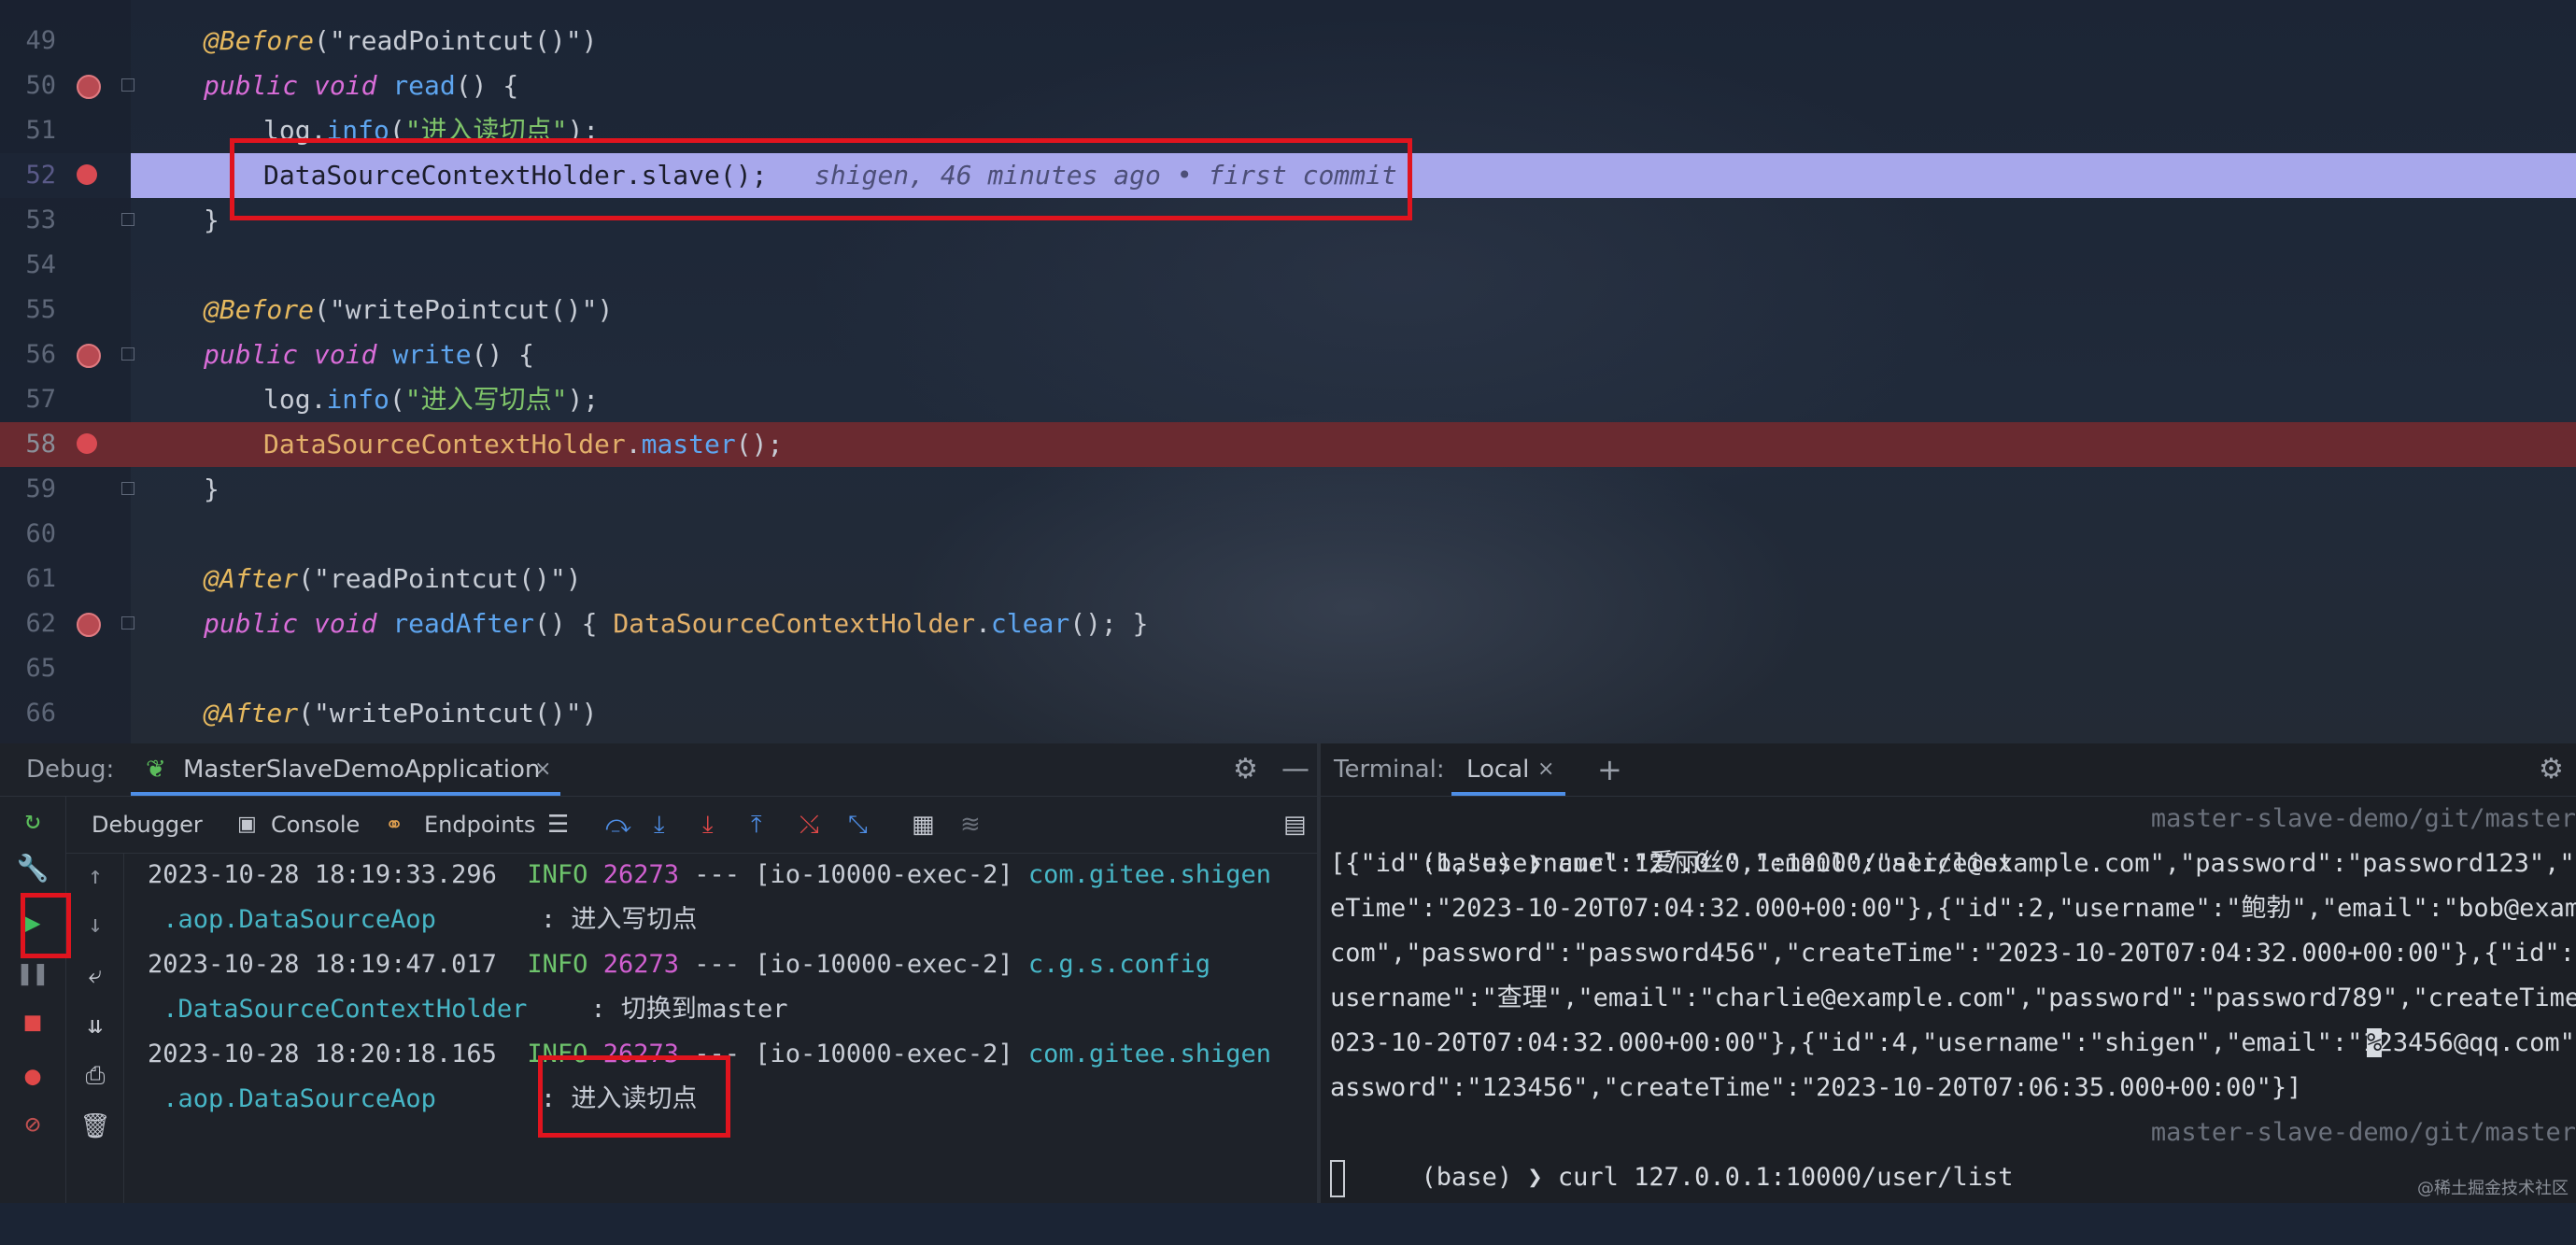 The height and width of the screenshot is (1245, 2576). Describe the element at coordinates (95, 975) in the screenshot. I see `soft-wrap-icon: ⤶` at that location.